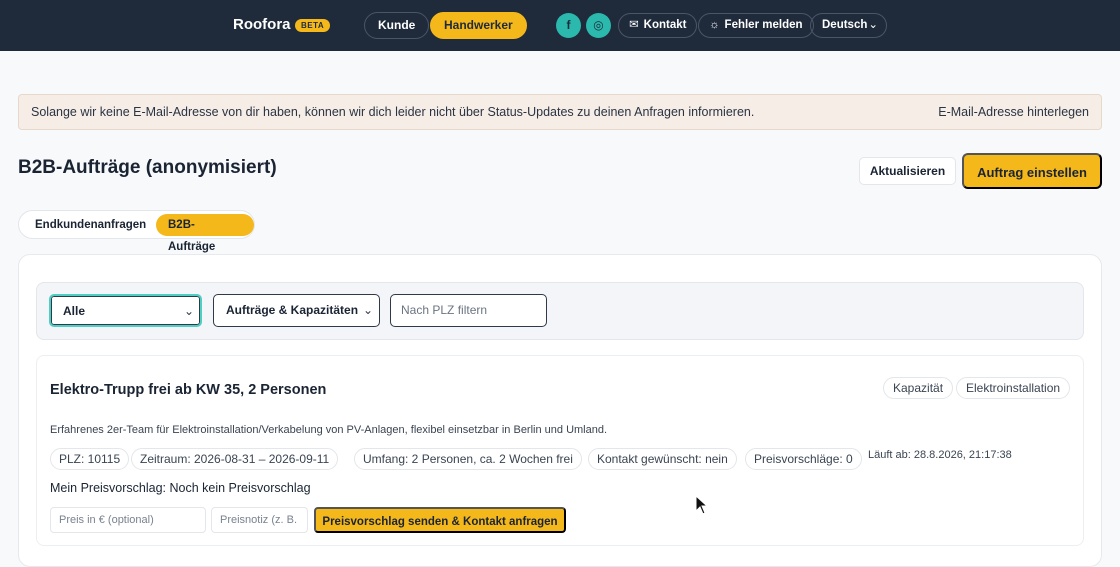  What do you see at coordinates (662, 459) in the screenshot?
I see `chip-contact: Kontakt gewünscht: nein` at bounding box center [662, 459].